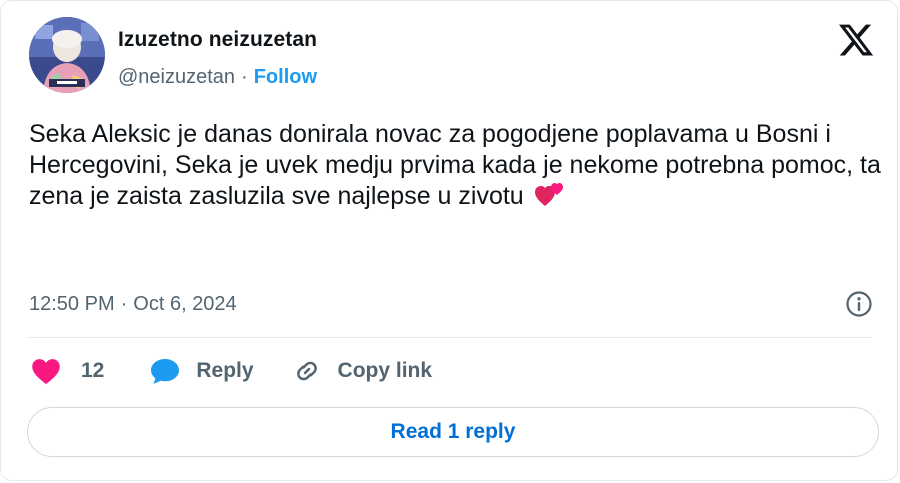 The height and width of the screenshot is (483, 900). I want to click on avatar-image, so click(67, 55).